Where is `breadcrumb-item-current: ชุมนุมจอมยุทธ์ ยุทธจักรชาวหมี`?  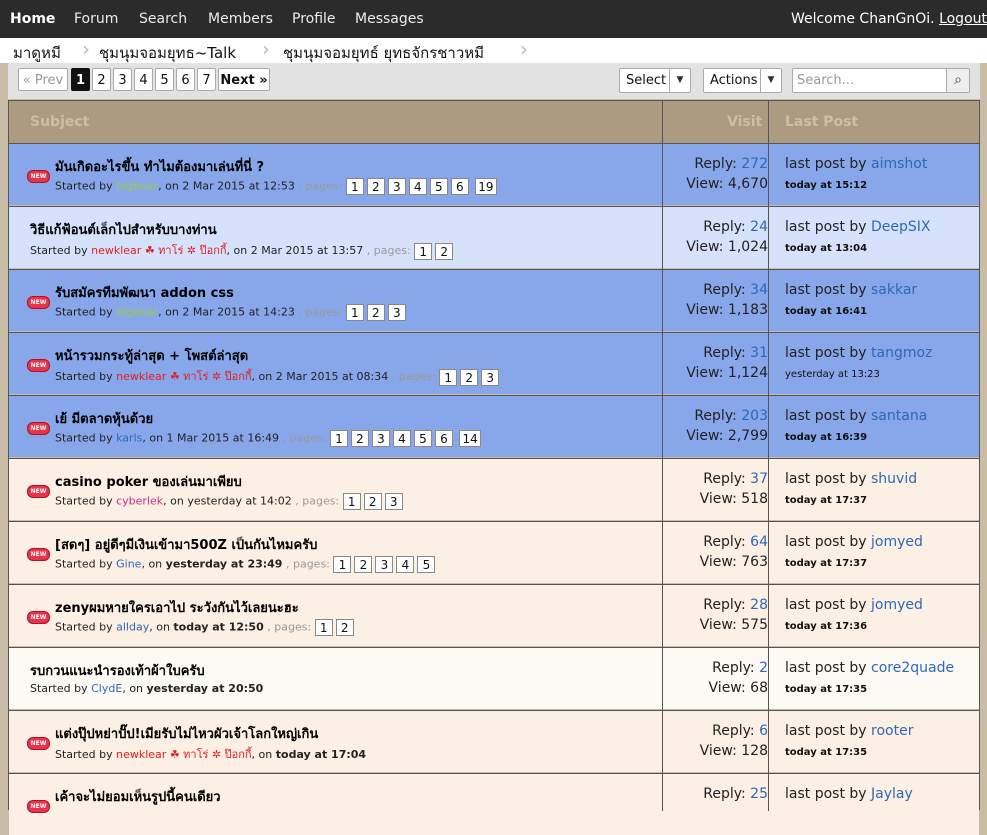
breadcrumb-item-current: ชุมนุมจอมยุทธ์ ยุทธจักรชาวหมี is located at coordinates (383, 52).